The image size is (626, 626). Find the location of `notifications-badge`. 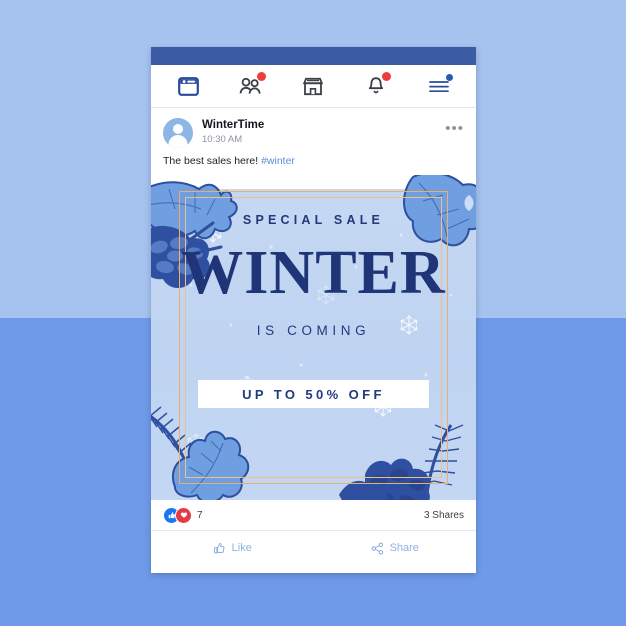

notifications-badge is located at coordinates (387, 76).